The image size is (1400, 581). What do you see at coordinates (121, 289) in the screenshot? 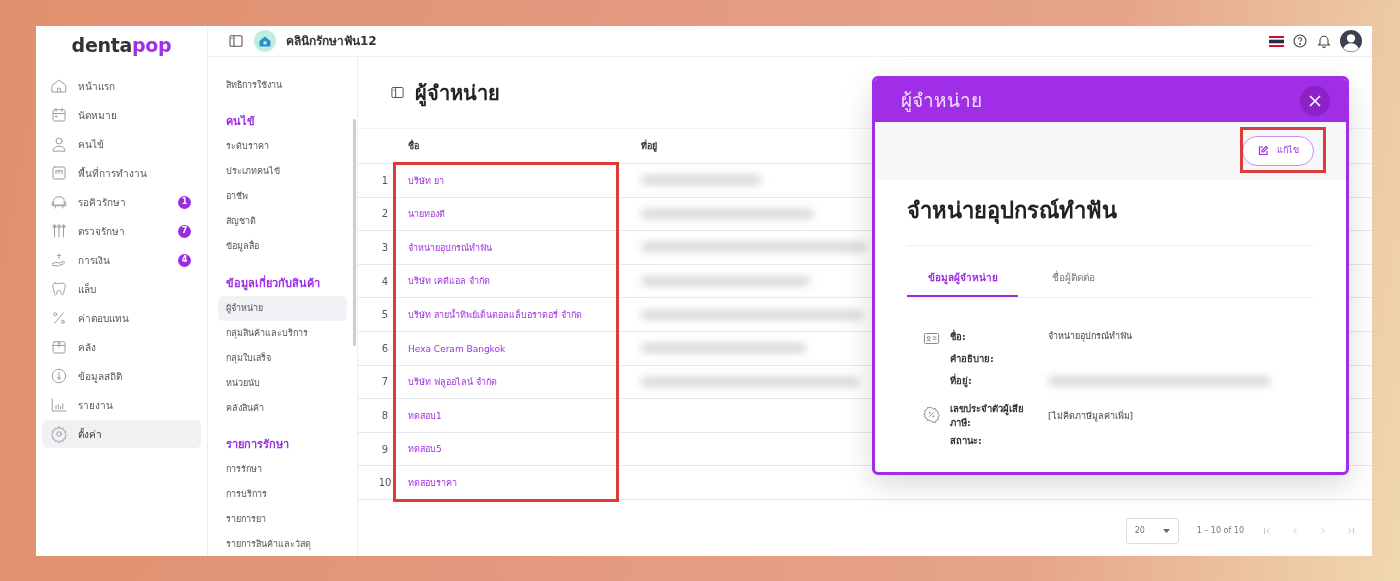
I see `sidebar-item: แล็บ` at bounding box center [121, 289].